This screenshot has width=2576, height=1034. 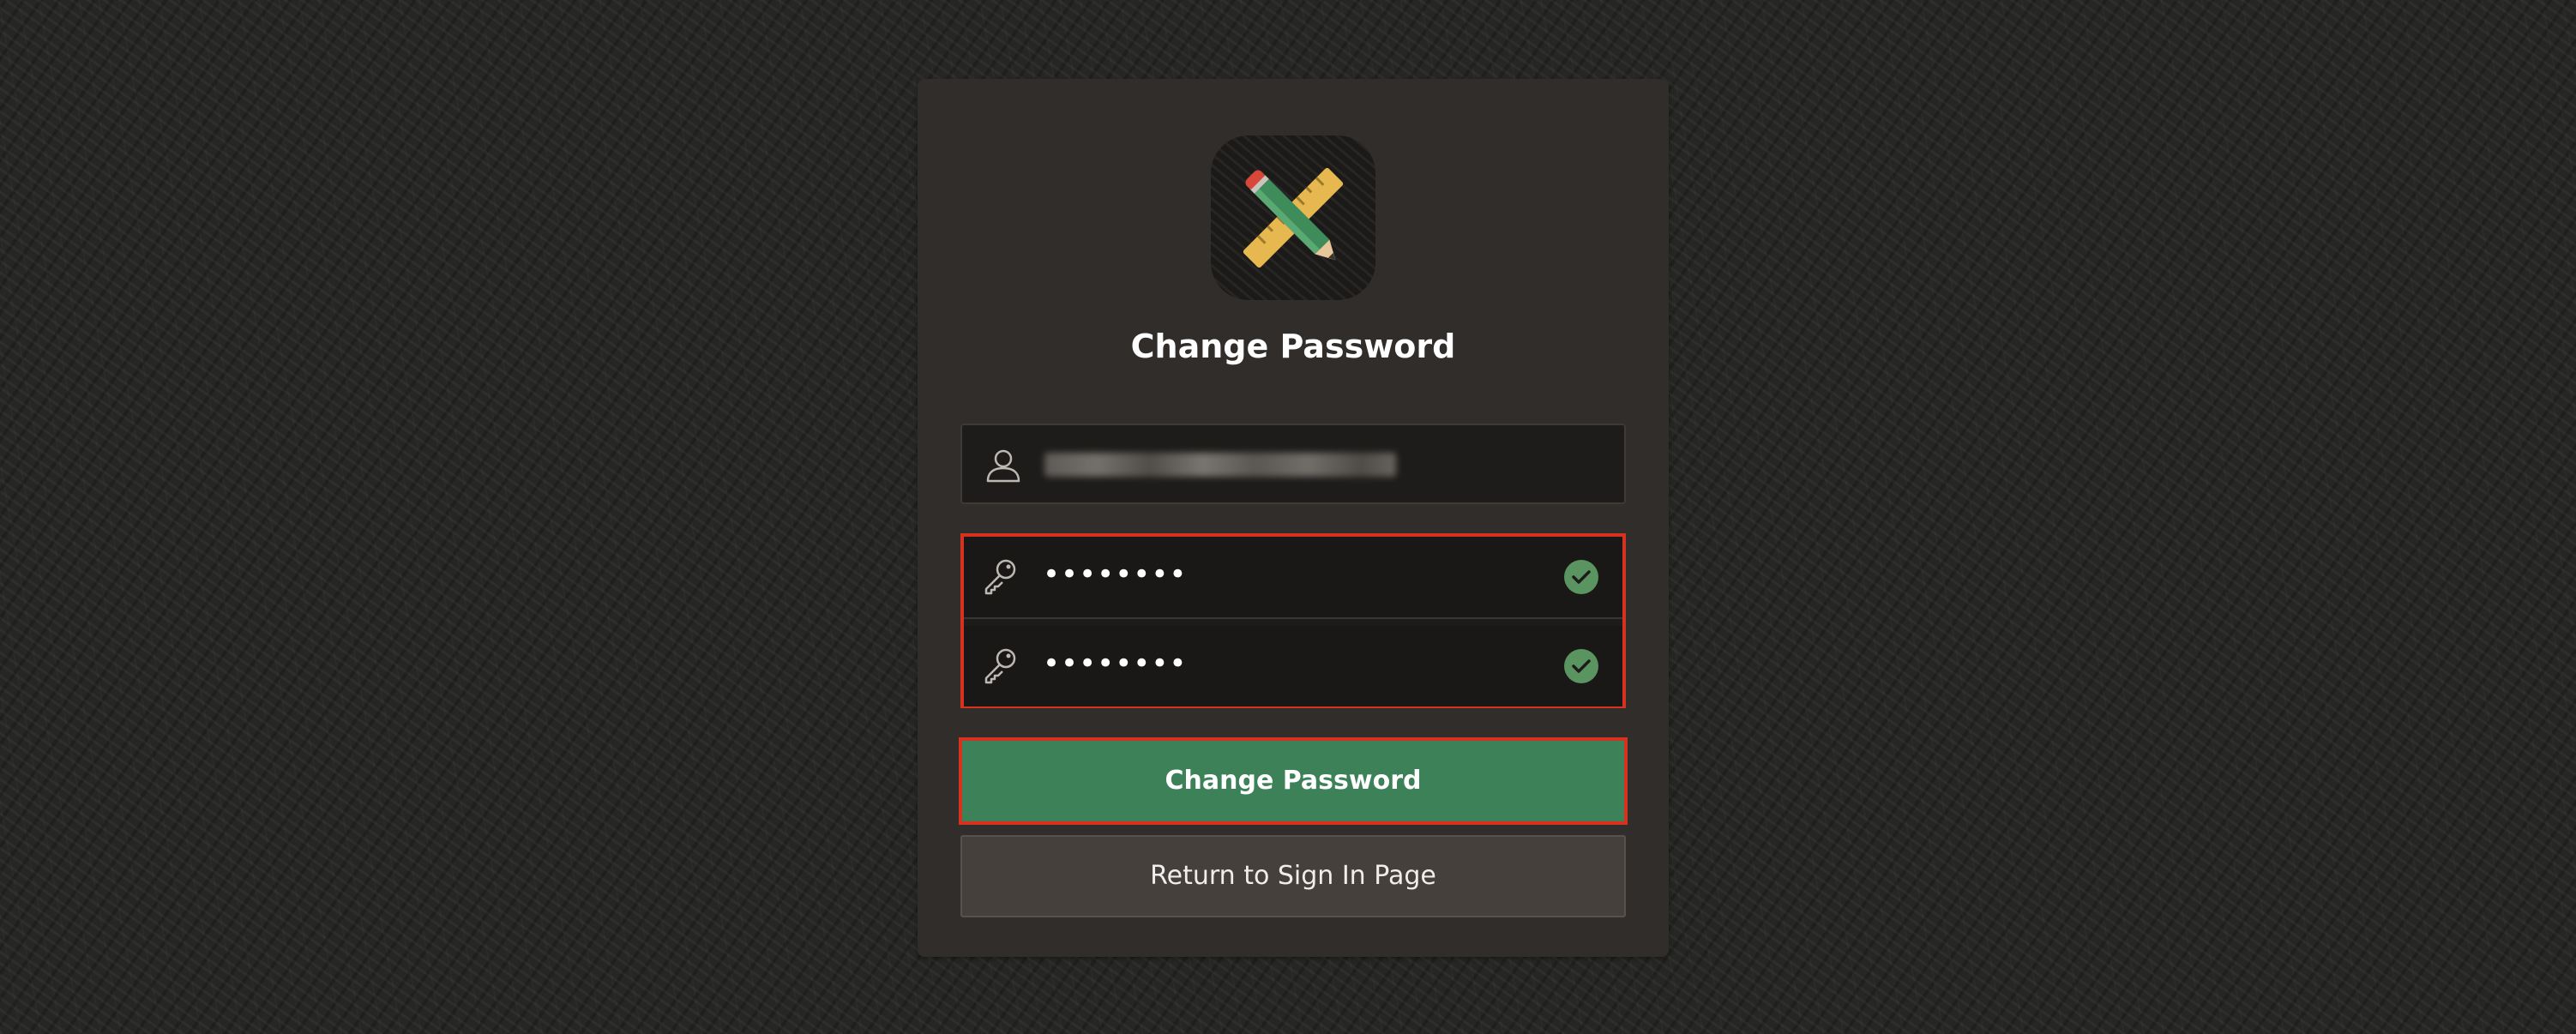 What do you see at coordinates (1293, 578) in the screenshot?
I see `new-password-field: ••••••••` at bounding box center [1293, 578].